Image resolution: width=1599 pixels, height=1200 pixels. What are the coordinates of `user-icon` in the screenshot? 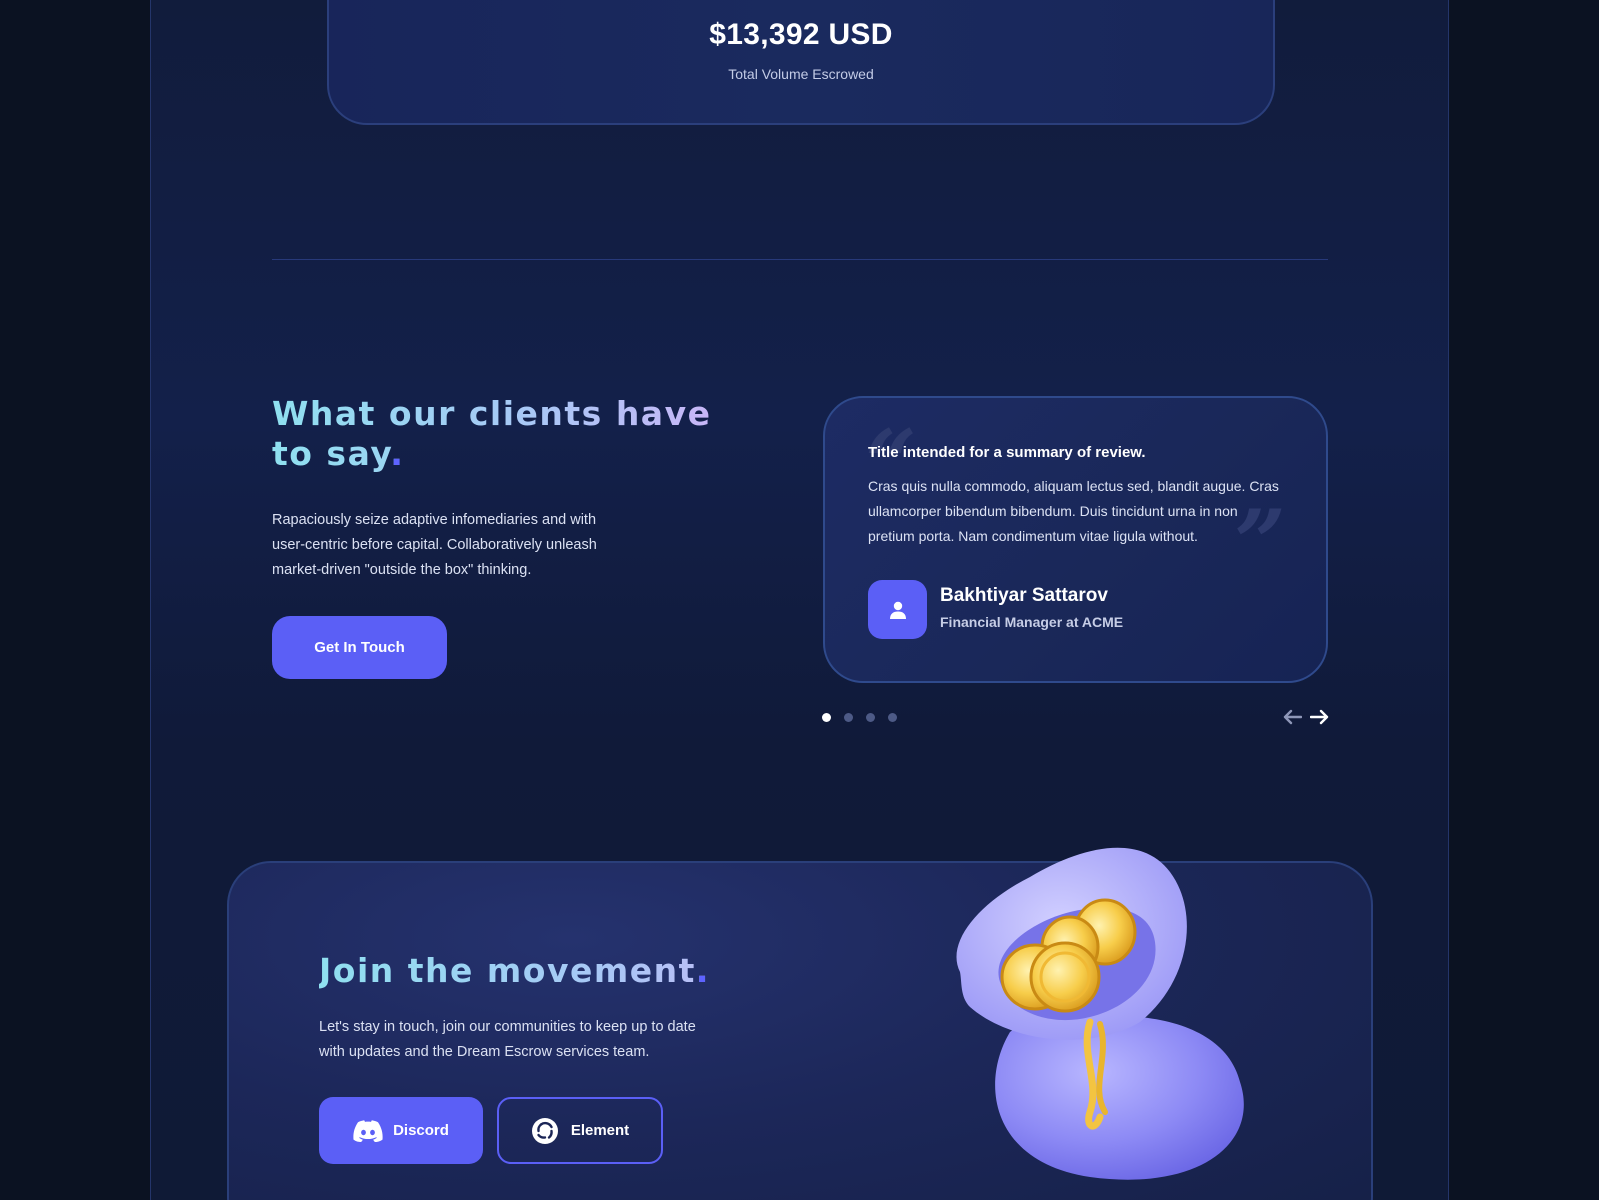 It's located at (897, 610).